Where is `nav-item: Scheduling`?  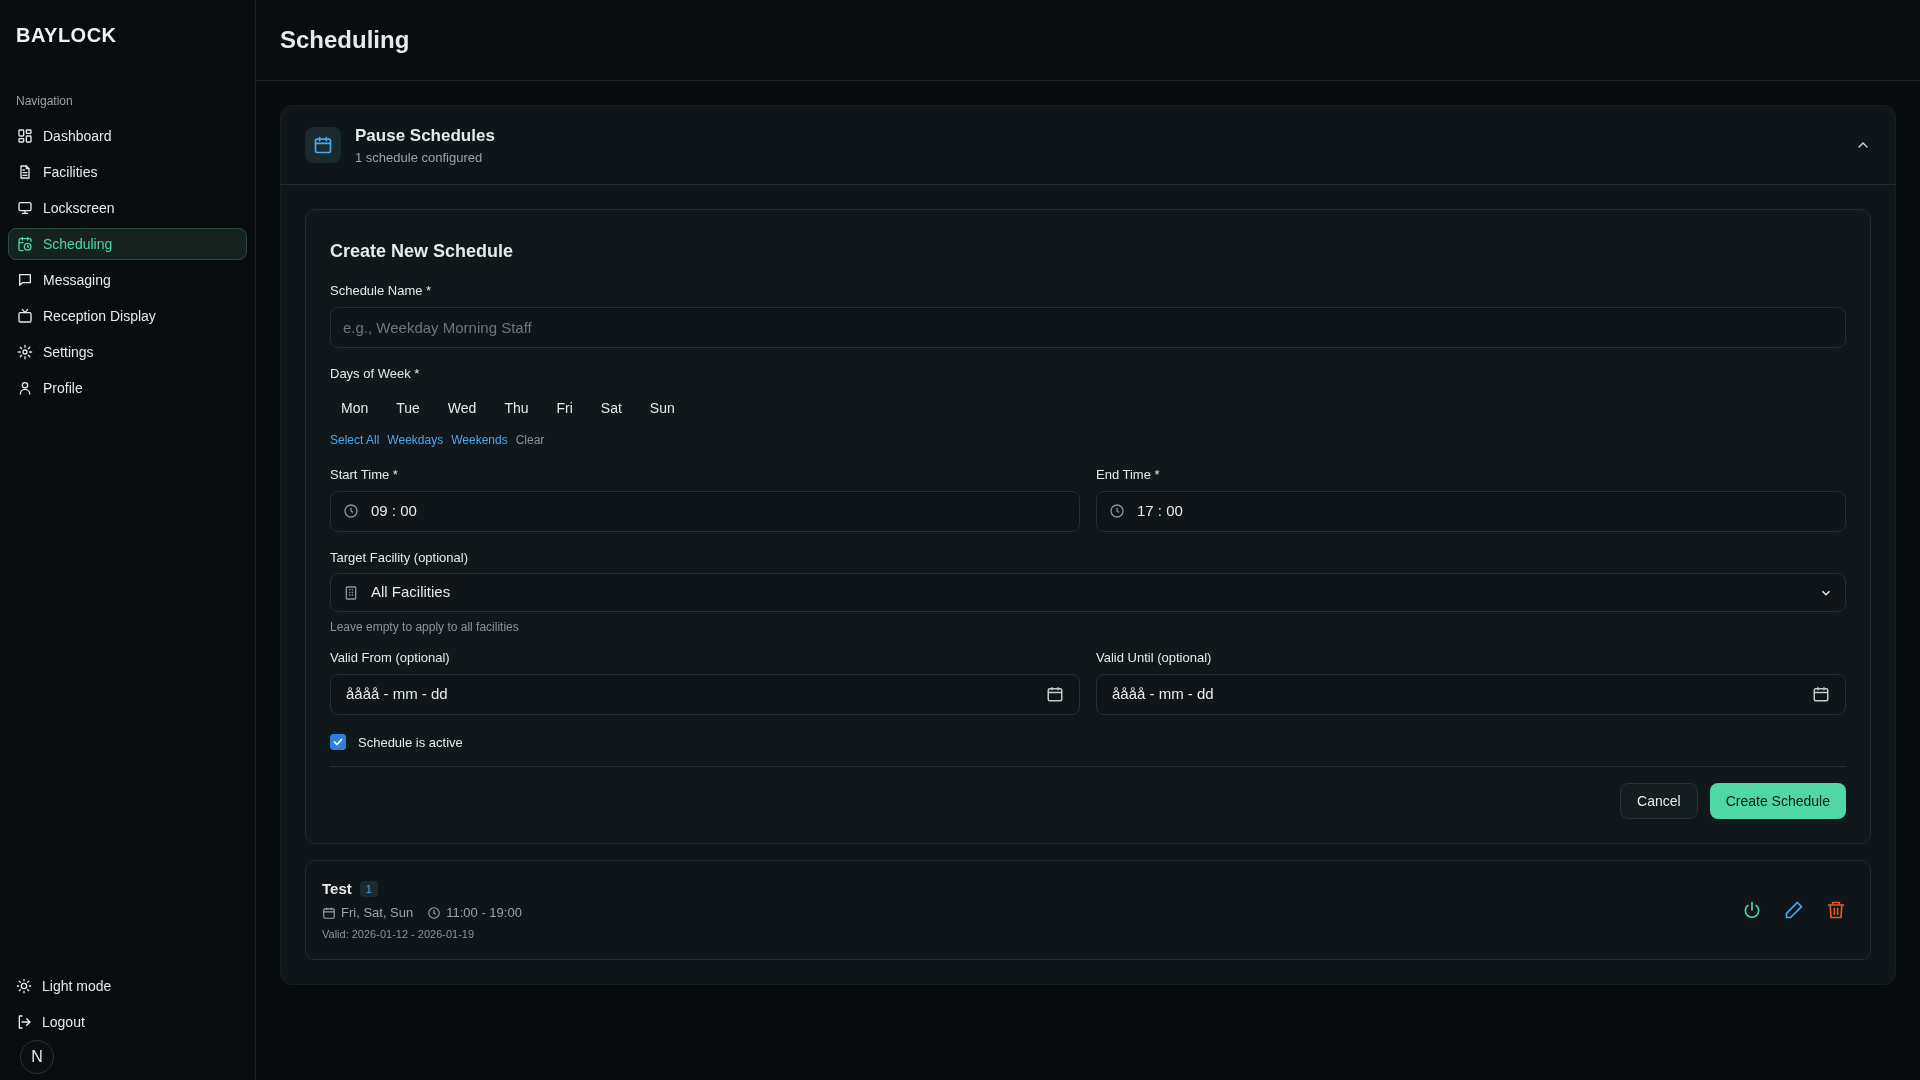
nav-item: Scheduling is located at coordinates (127, 244).